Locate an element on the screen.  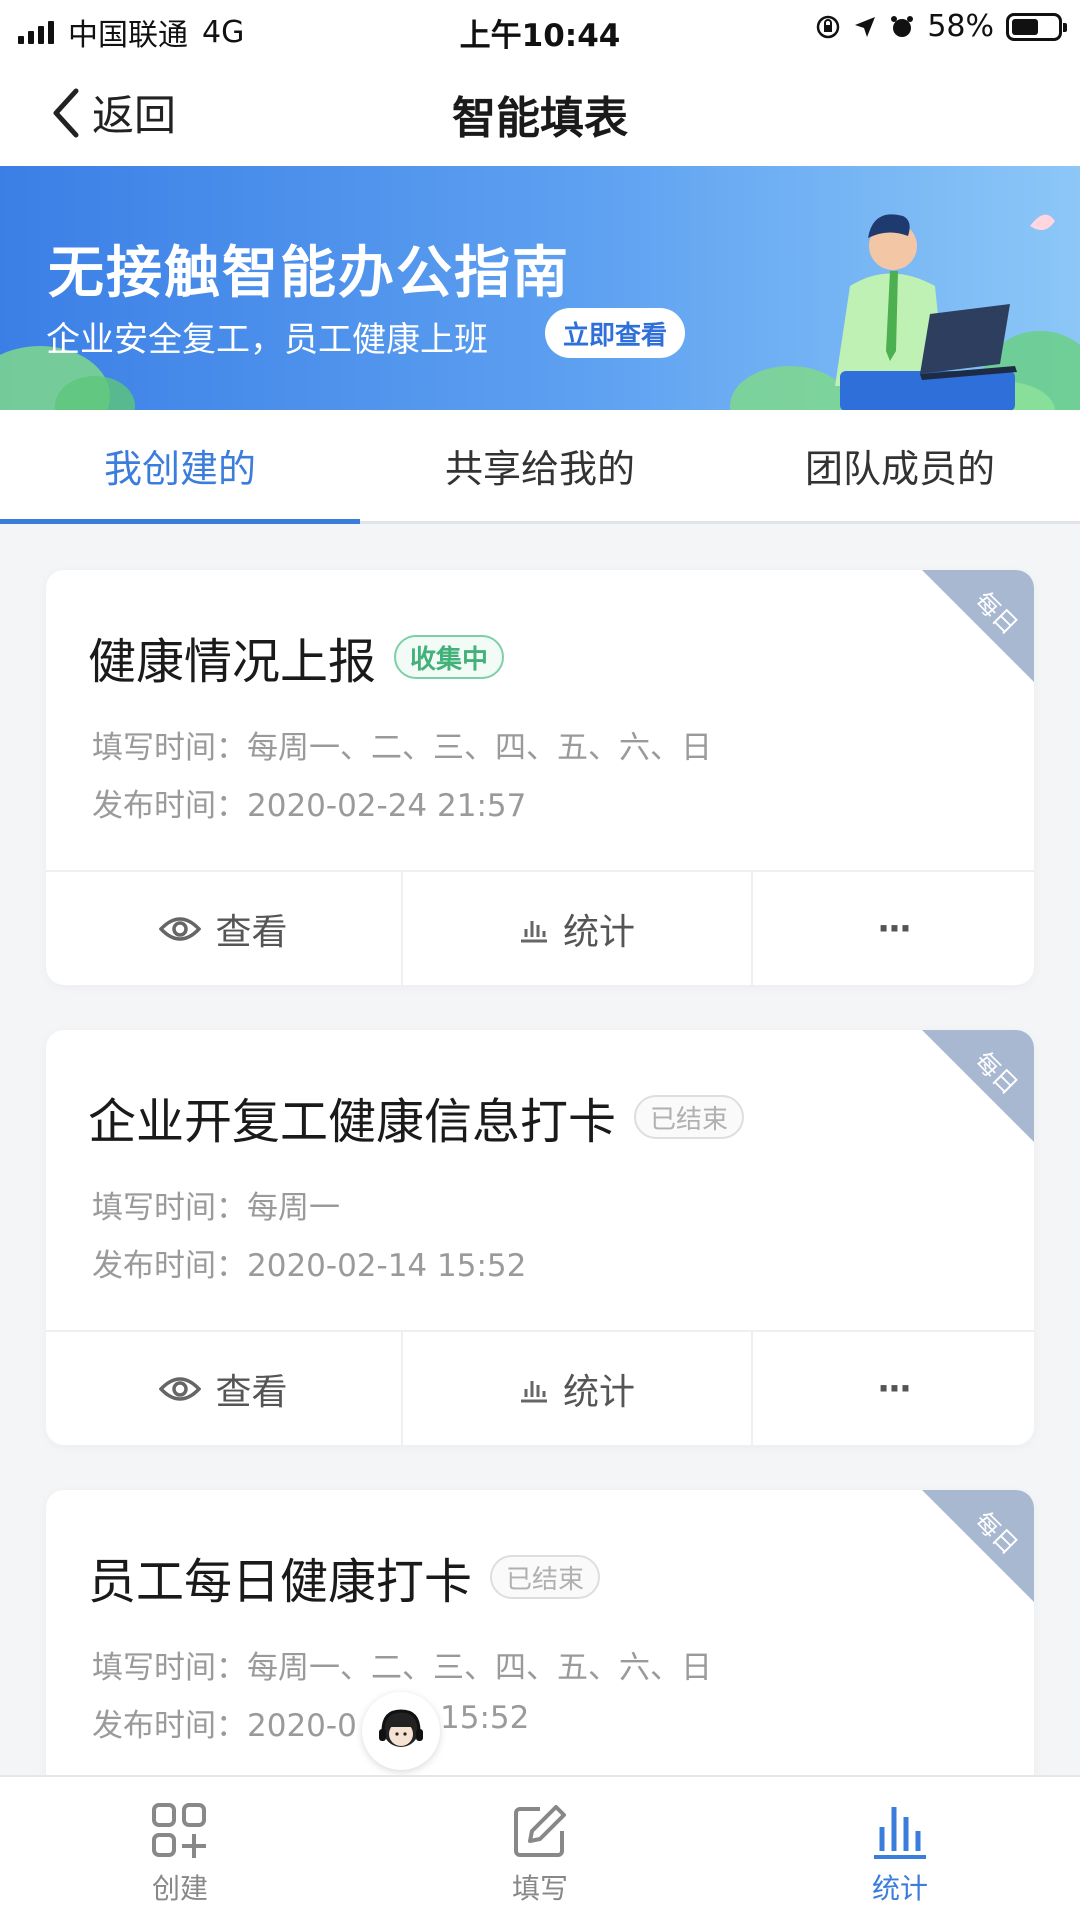
location-icon is located at coordinates (865, 26).